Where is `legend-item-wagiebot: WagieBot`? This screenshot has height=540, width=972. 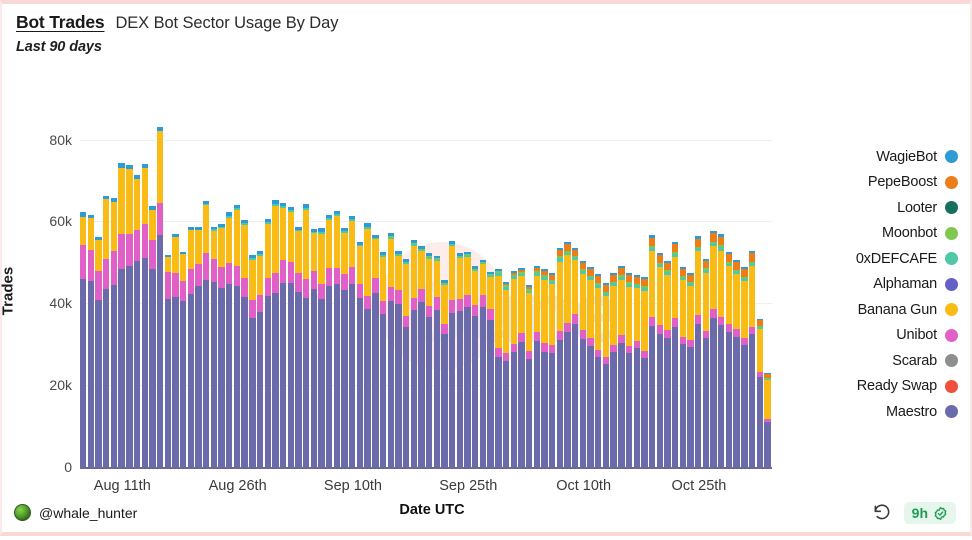 legend-item-wagiebot: WagieBot is located at coordinates (883, 157).